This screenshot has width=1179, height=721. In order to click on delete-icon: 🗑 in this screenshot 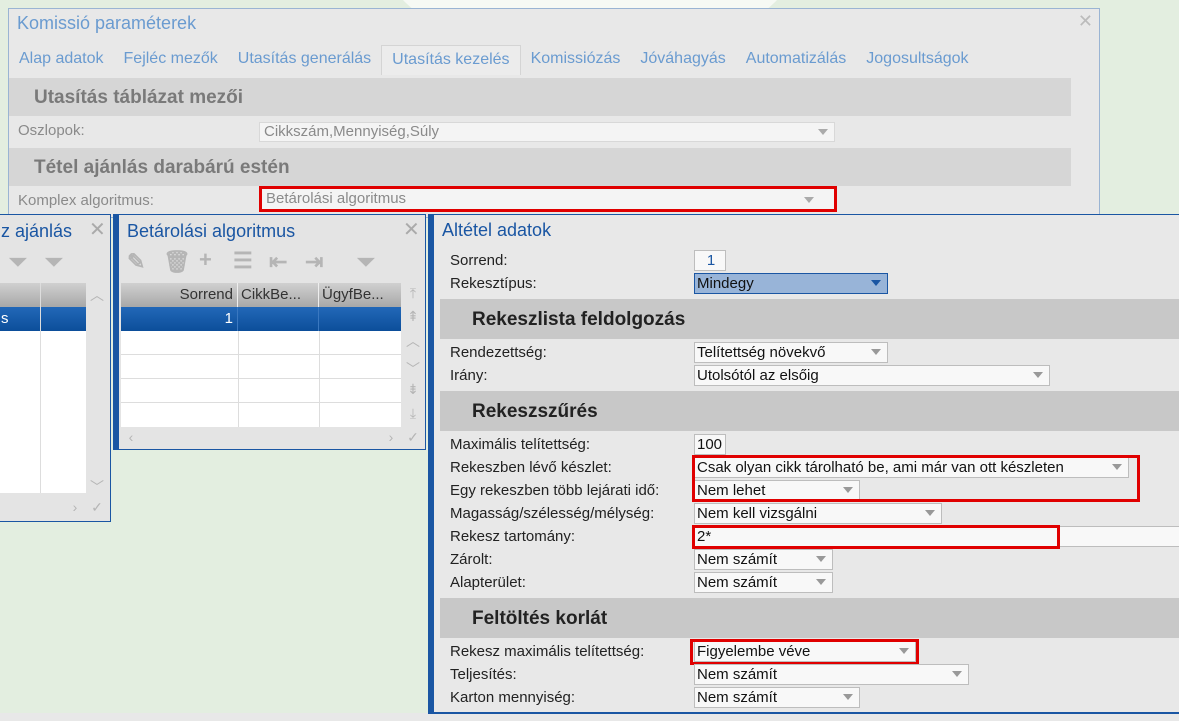, I will do `click(177, 262)`.